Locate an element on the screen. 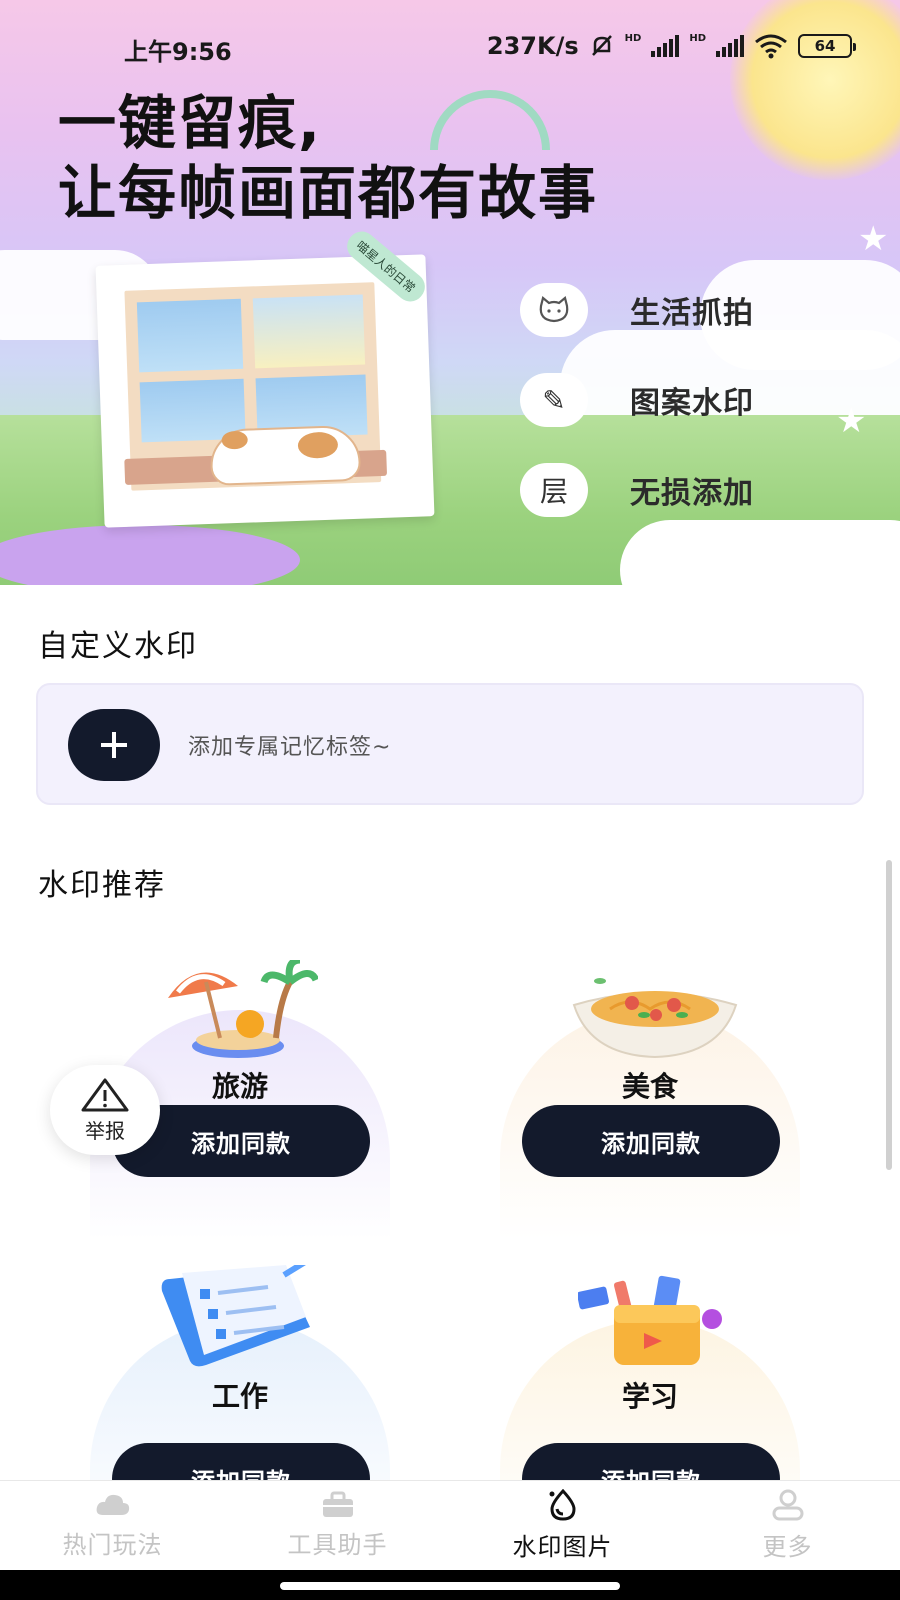 The image size is (900, 1600). add-button is located at coordinates (114, 745).